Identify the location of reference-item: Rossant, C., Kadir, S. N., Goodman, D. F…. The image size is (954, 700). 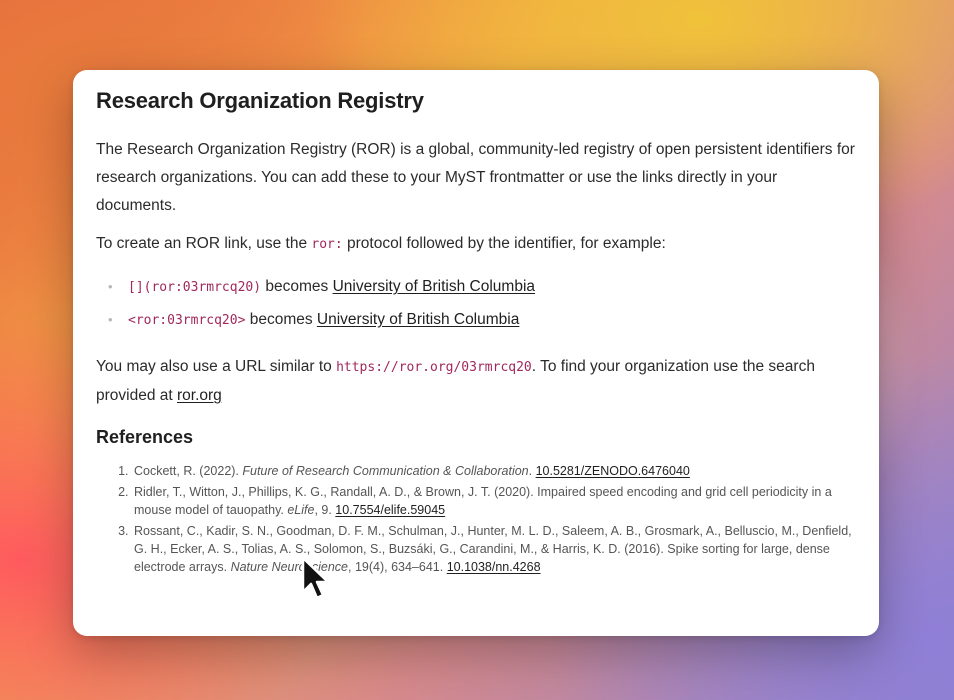
(494, 549).